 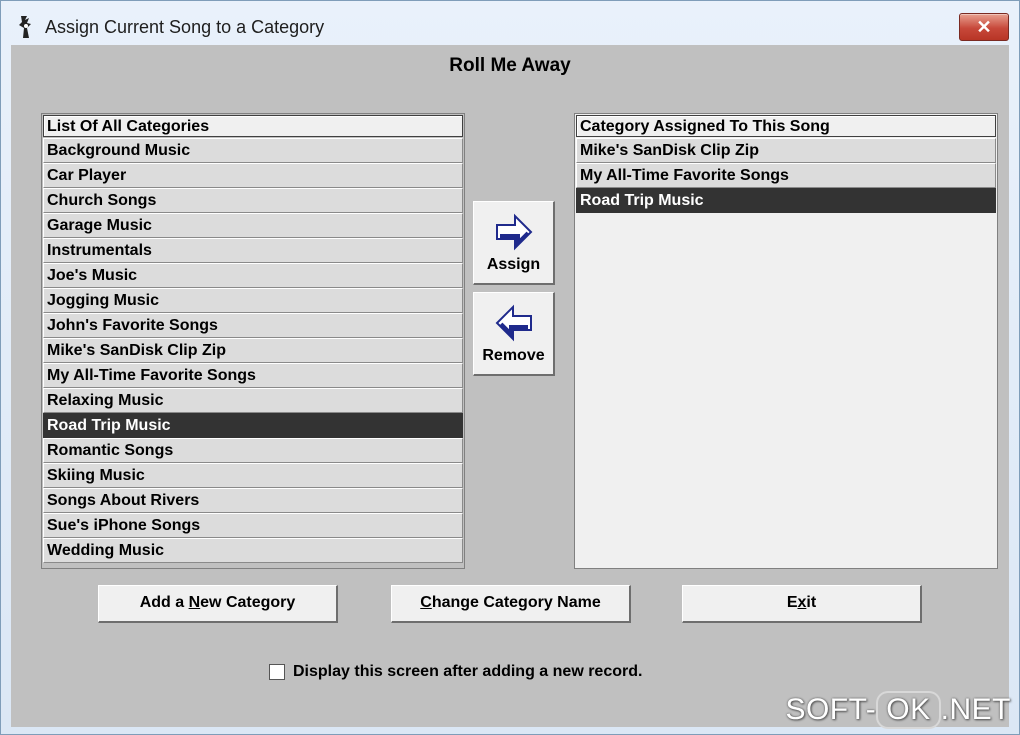 I want to click on add-new-category-label-post: ew Category, so click(x=248, y=602).